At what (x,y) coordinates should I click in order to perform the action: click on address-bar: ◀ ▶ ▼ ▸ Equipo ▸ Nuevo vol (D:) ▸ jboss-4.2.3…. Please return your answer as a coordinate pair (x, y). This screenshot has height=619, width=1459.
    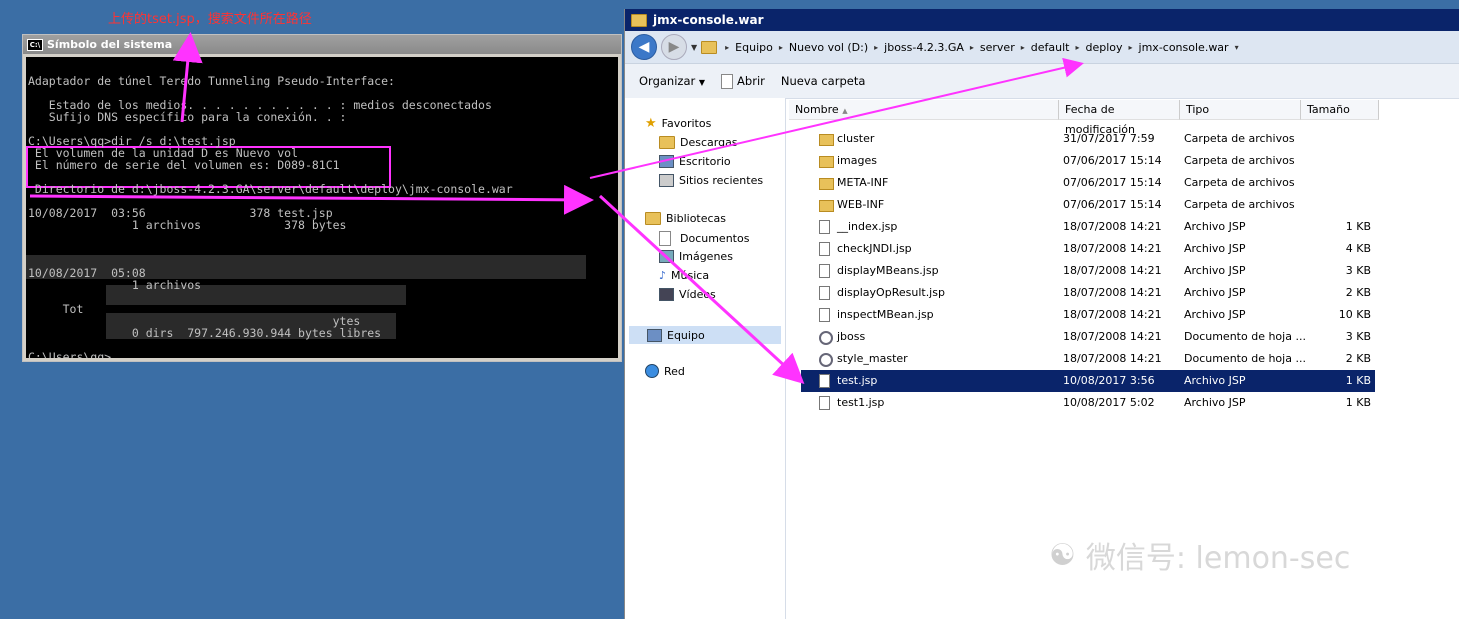
    Looking at the image, I should click on (1042, 47).